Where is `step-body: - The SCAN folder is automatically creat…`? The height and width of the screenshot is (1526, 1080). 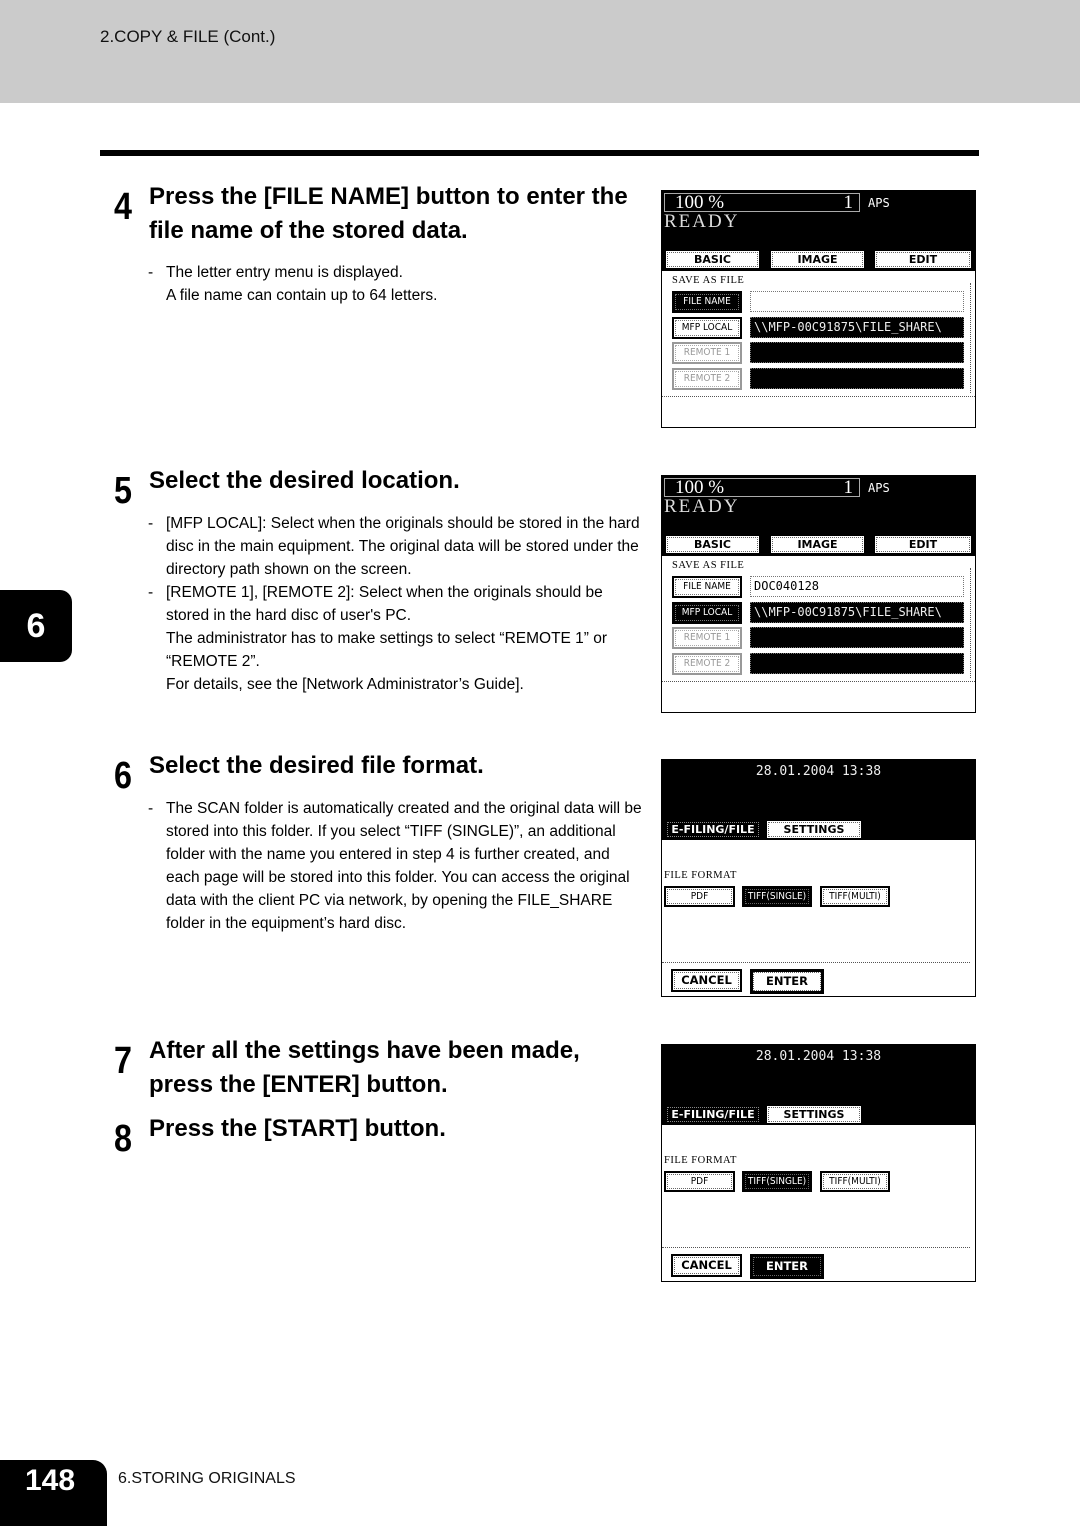
step-body: - The SCAN folder is automatically creat… is located at coordinates (395, 866).